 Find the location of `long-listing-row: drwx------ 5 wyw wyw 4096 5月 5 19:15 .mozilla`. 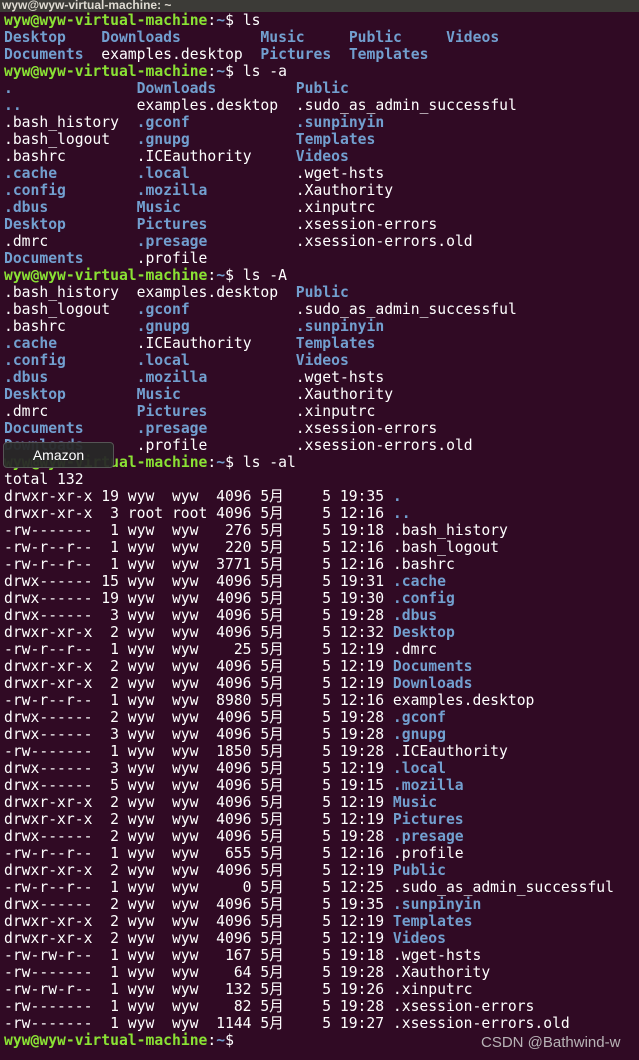

long-listing-row: drwx------ 5 wyw wyw 4096 5月 5 19:15 .mozilla is located at coordinates (309, 785).